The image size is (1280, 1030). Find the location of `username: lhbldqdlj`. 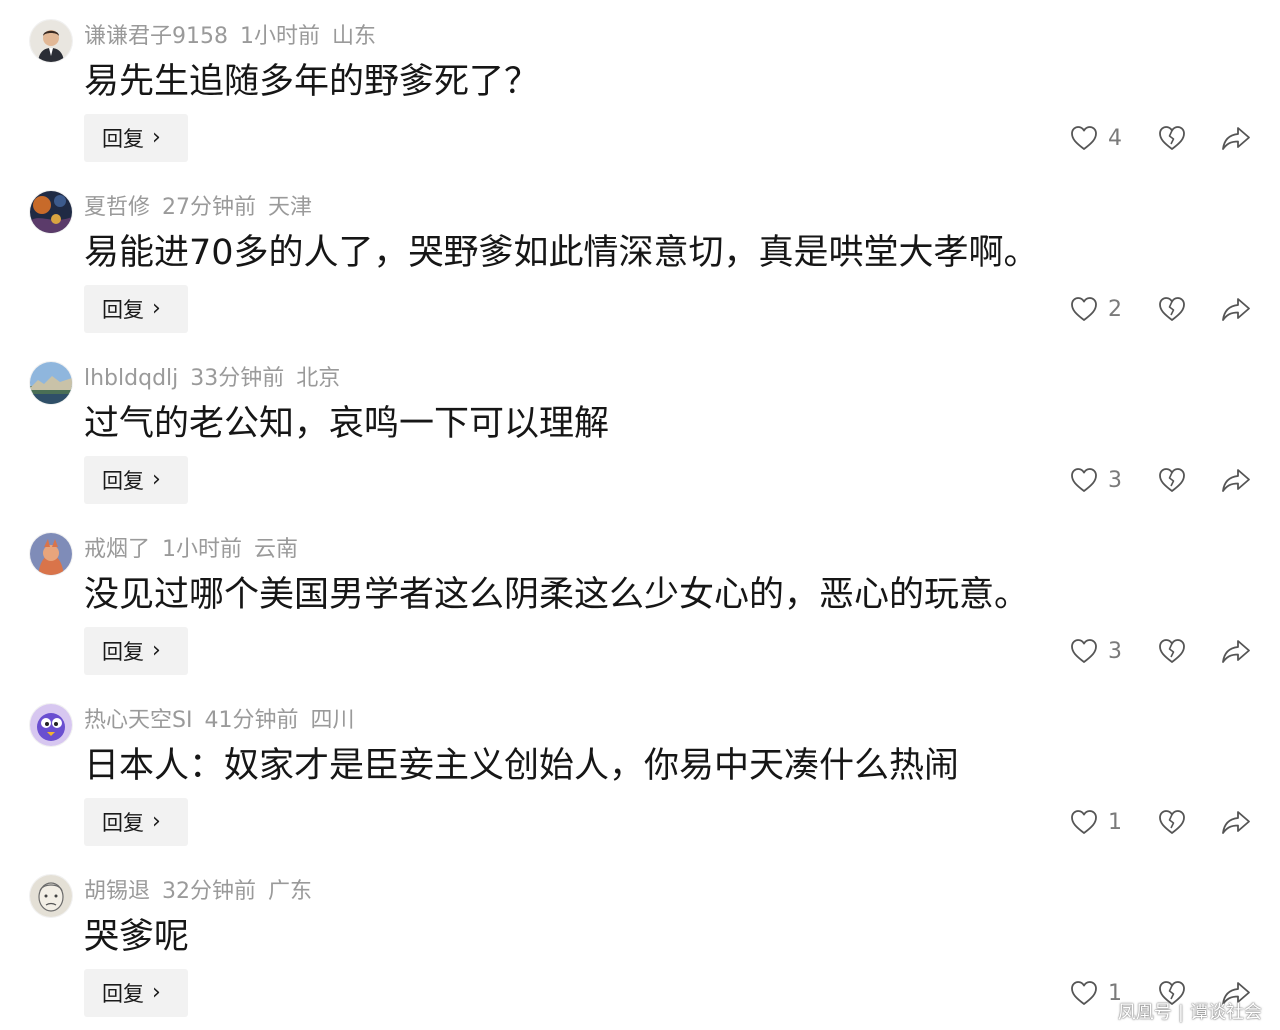

username: lhbldqdlj is located at coordinates (131, 378).